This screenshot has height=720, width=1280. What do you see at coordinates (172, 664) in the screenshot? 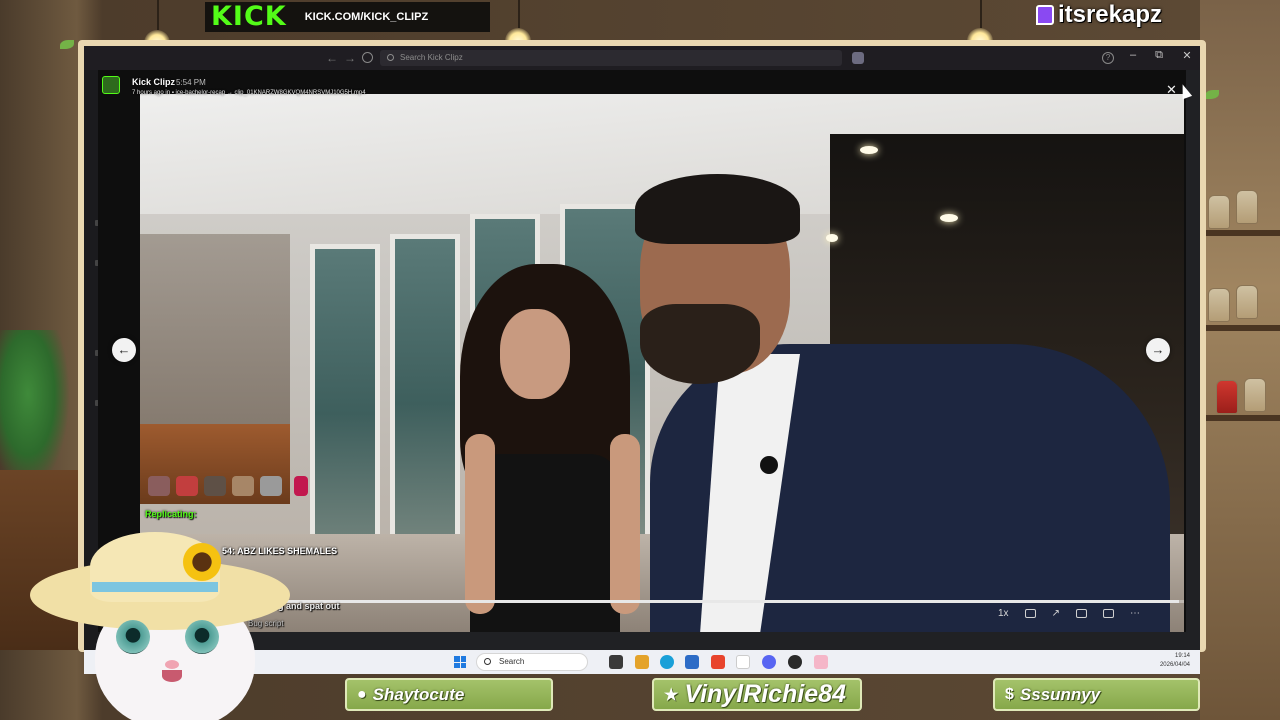
I see `cat-nose` at bounding box center [172, 664].